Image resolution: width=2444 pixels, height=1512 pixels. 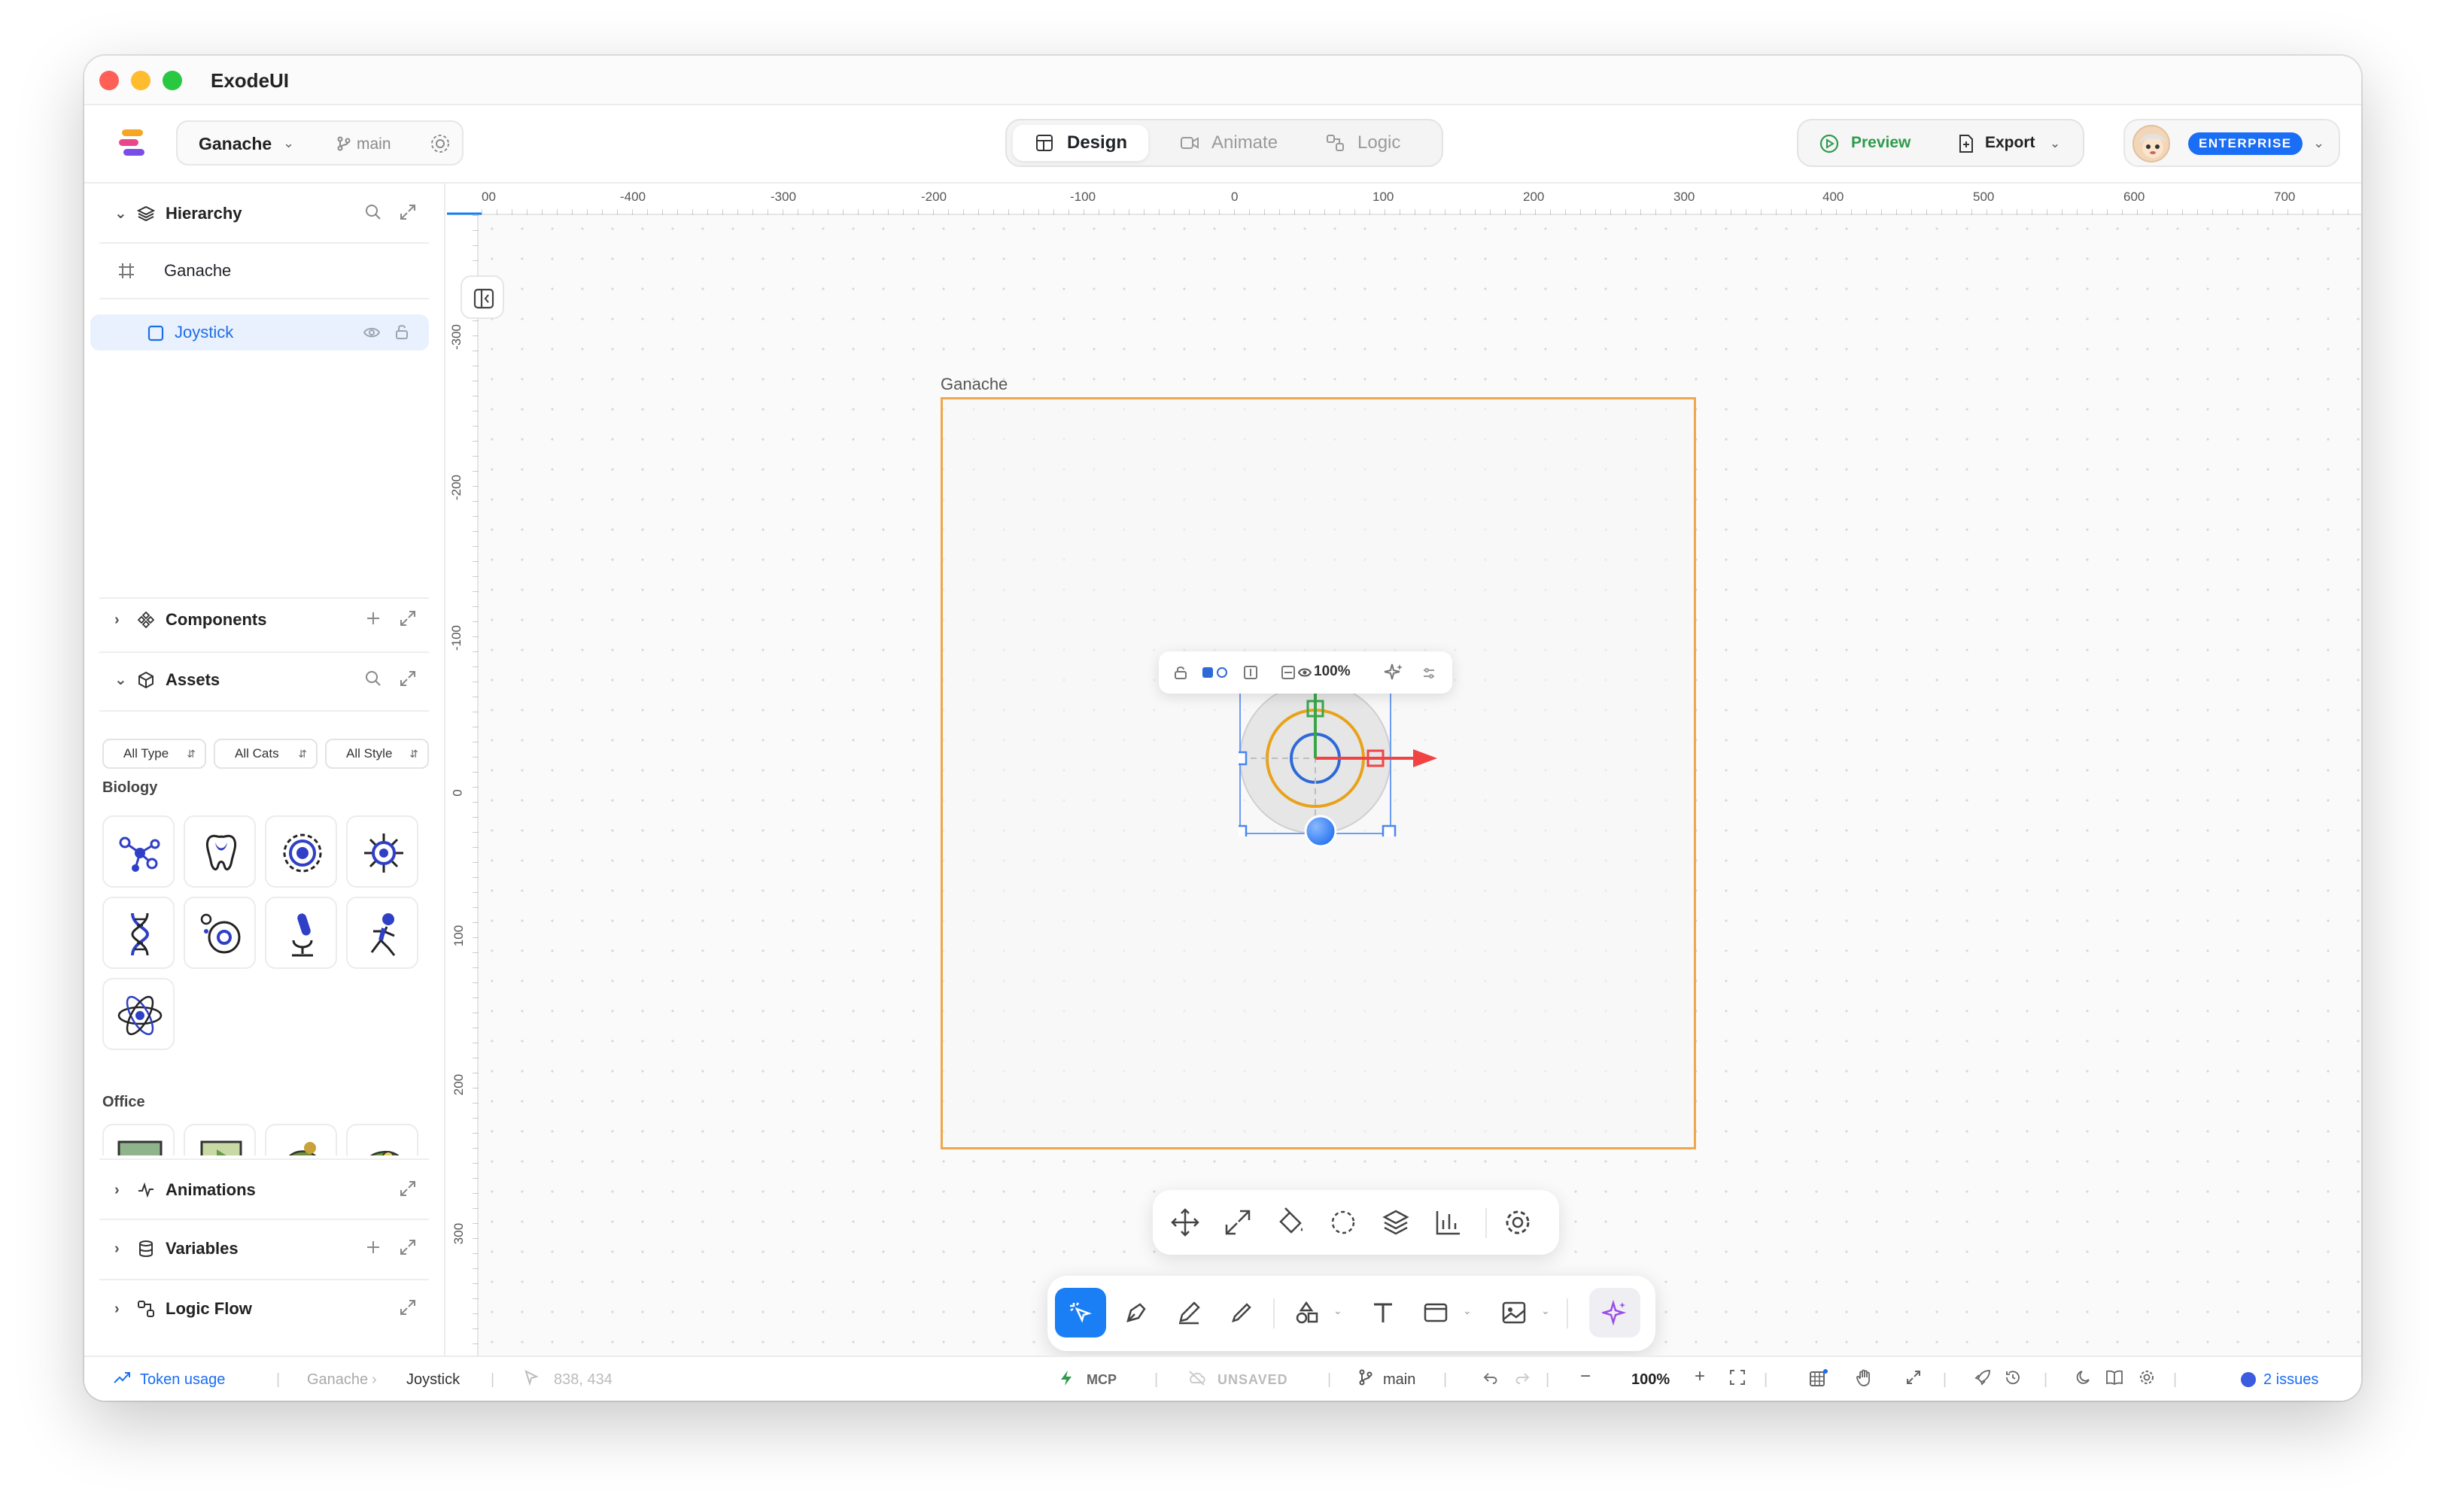 What do you see at coordinates (337, 1380) in the screenshot?
I see `breadcrumb-frame: Ganache` at bounding box center [337, 1380].